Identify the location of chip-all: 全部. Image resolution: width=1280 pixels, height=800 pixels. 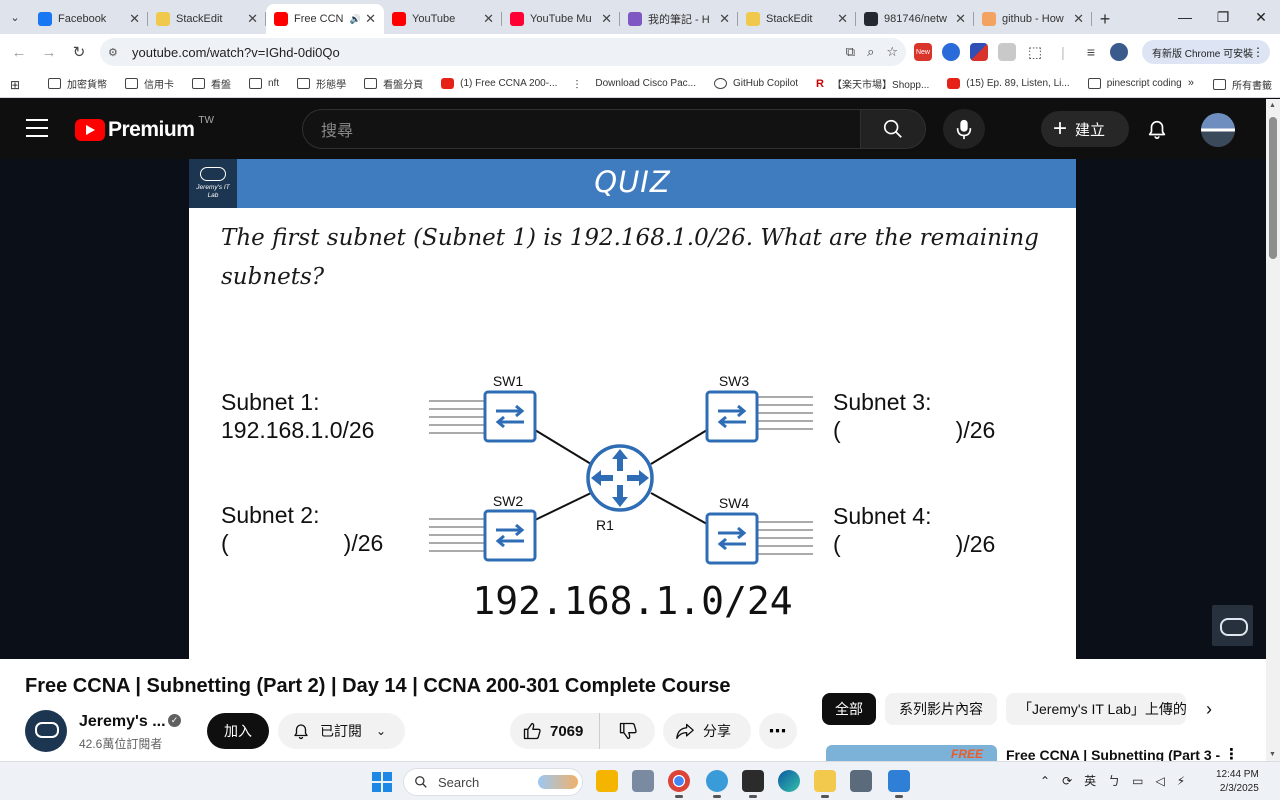
(849, 709).